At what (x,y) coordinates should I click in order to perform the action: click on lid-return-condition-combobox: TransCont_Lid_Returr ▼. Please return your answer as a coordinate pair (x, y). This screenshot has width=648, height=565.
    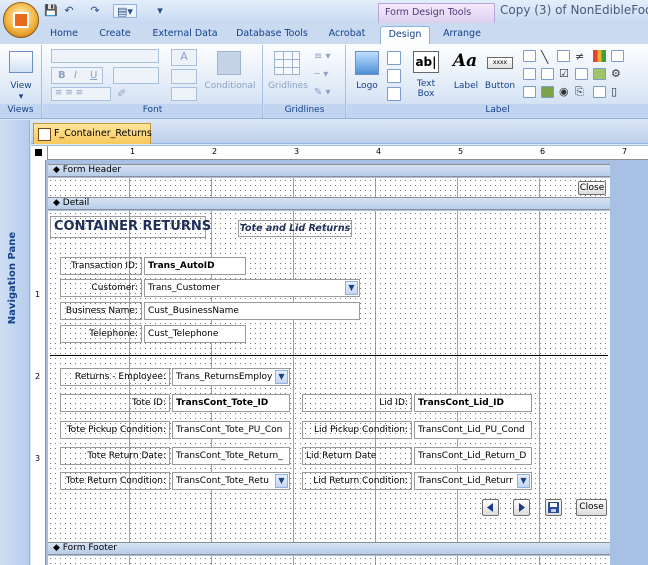
    Looking at the image, I should click on (473, 481).